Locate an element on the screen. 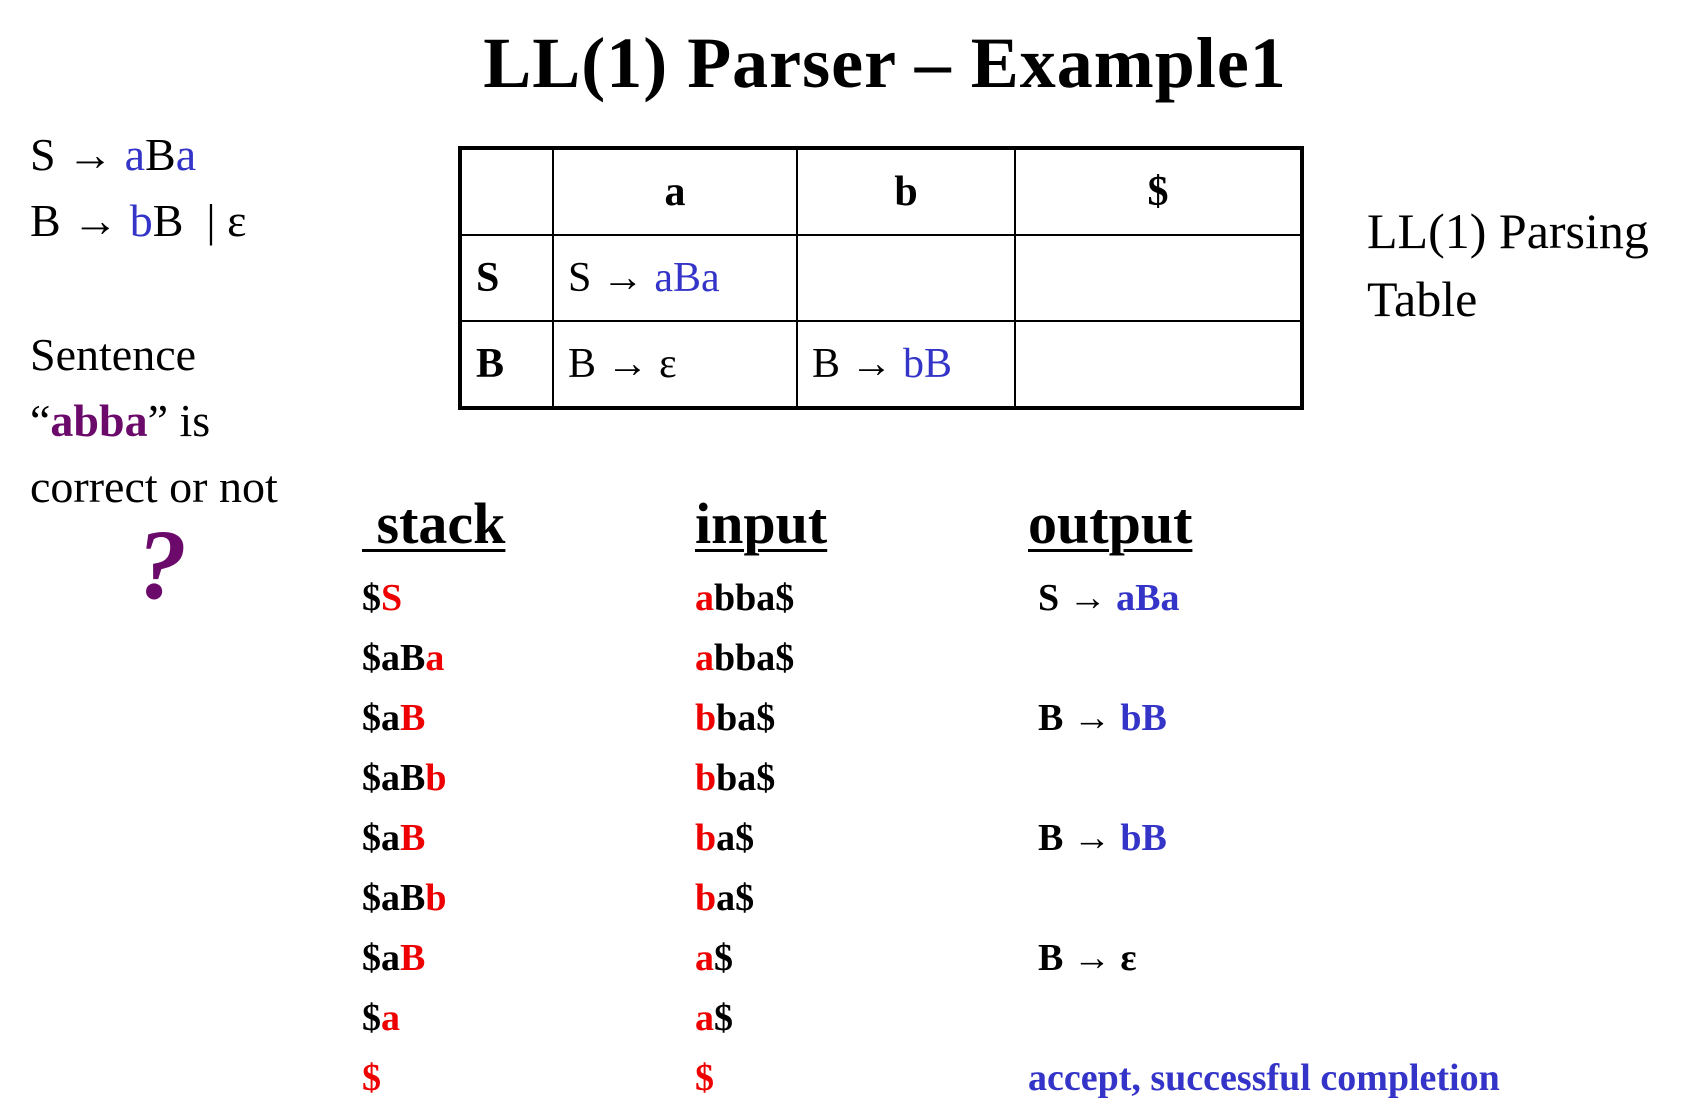 The height and width of the screenshot is (1112, 1685). grammar-rule-b: B → bB | ε is located at coordinates (138, 220).